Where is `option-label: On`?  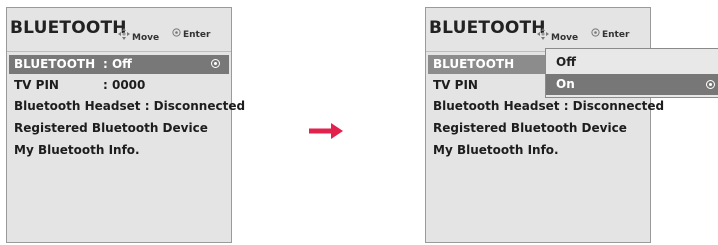
option-label: On is located at coordinates (565, 84).